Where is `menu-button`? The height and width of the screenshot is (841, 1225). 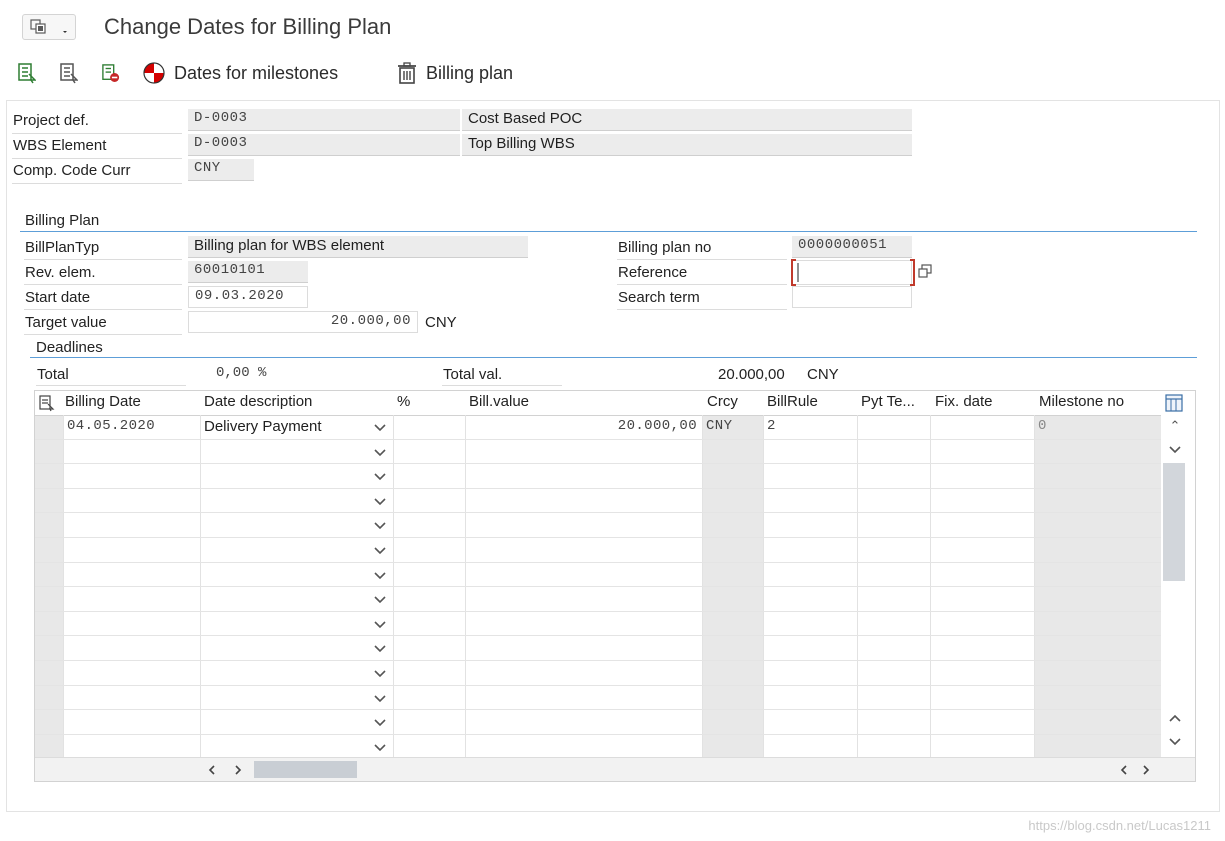 menu-button is located at coordinates (49, 27).